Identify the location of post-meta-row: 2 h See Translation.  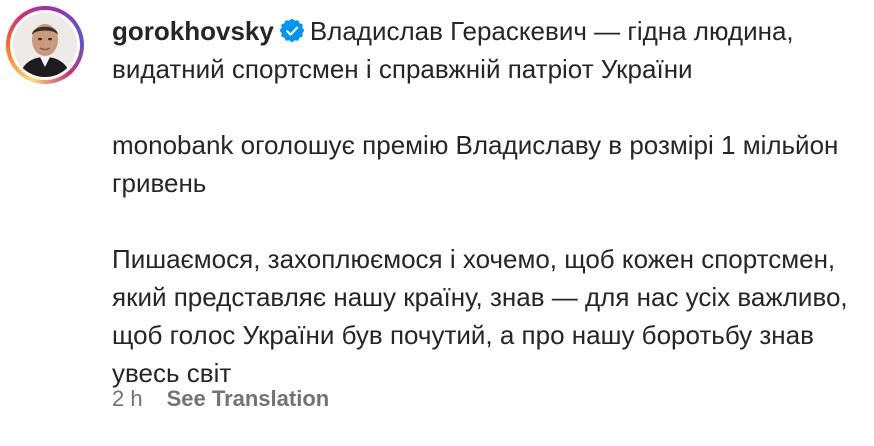
(220, 399).